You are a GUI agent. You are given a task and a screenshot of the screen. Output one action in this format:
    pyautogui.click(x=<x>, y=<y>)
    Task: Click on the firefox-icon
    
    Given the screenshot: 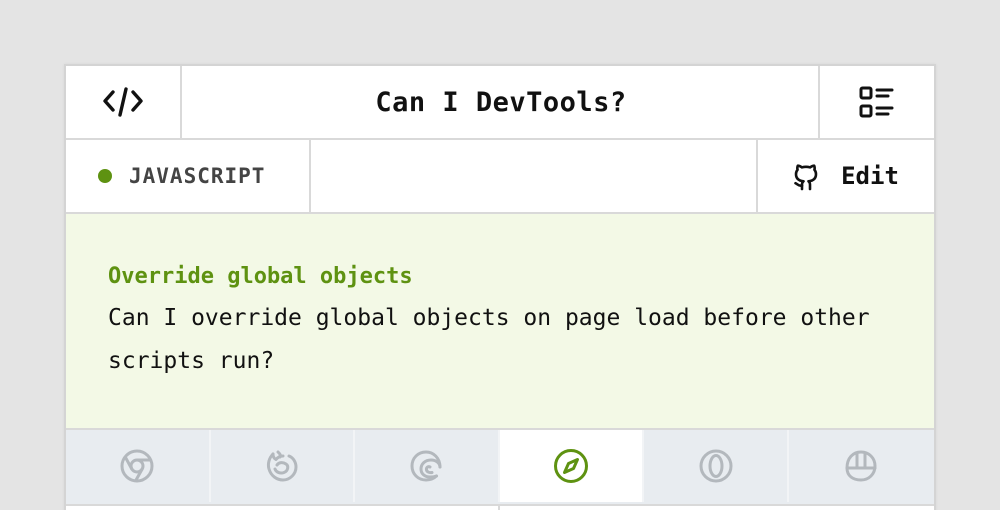 What is the action you would take?
    pyautogui.click(x=282, y=466)
    